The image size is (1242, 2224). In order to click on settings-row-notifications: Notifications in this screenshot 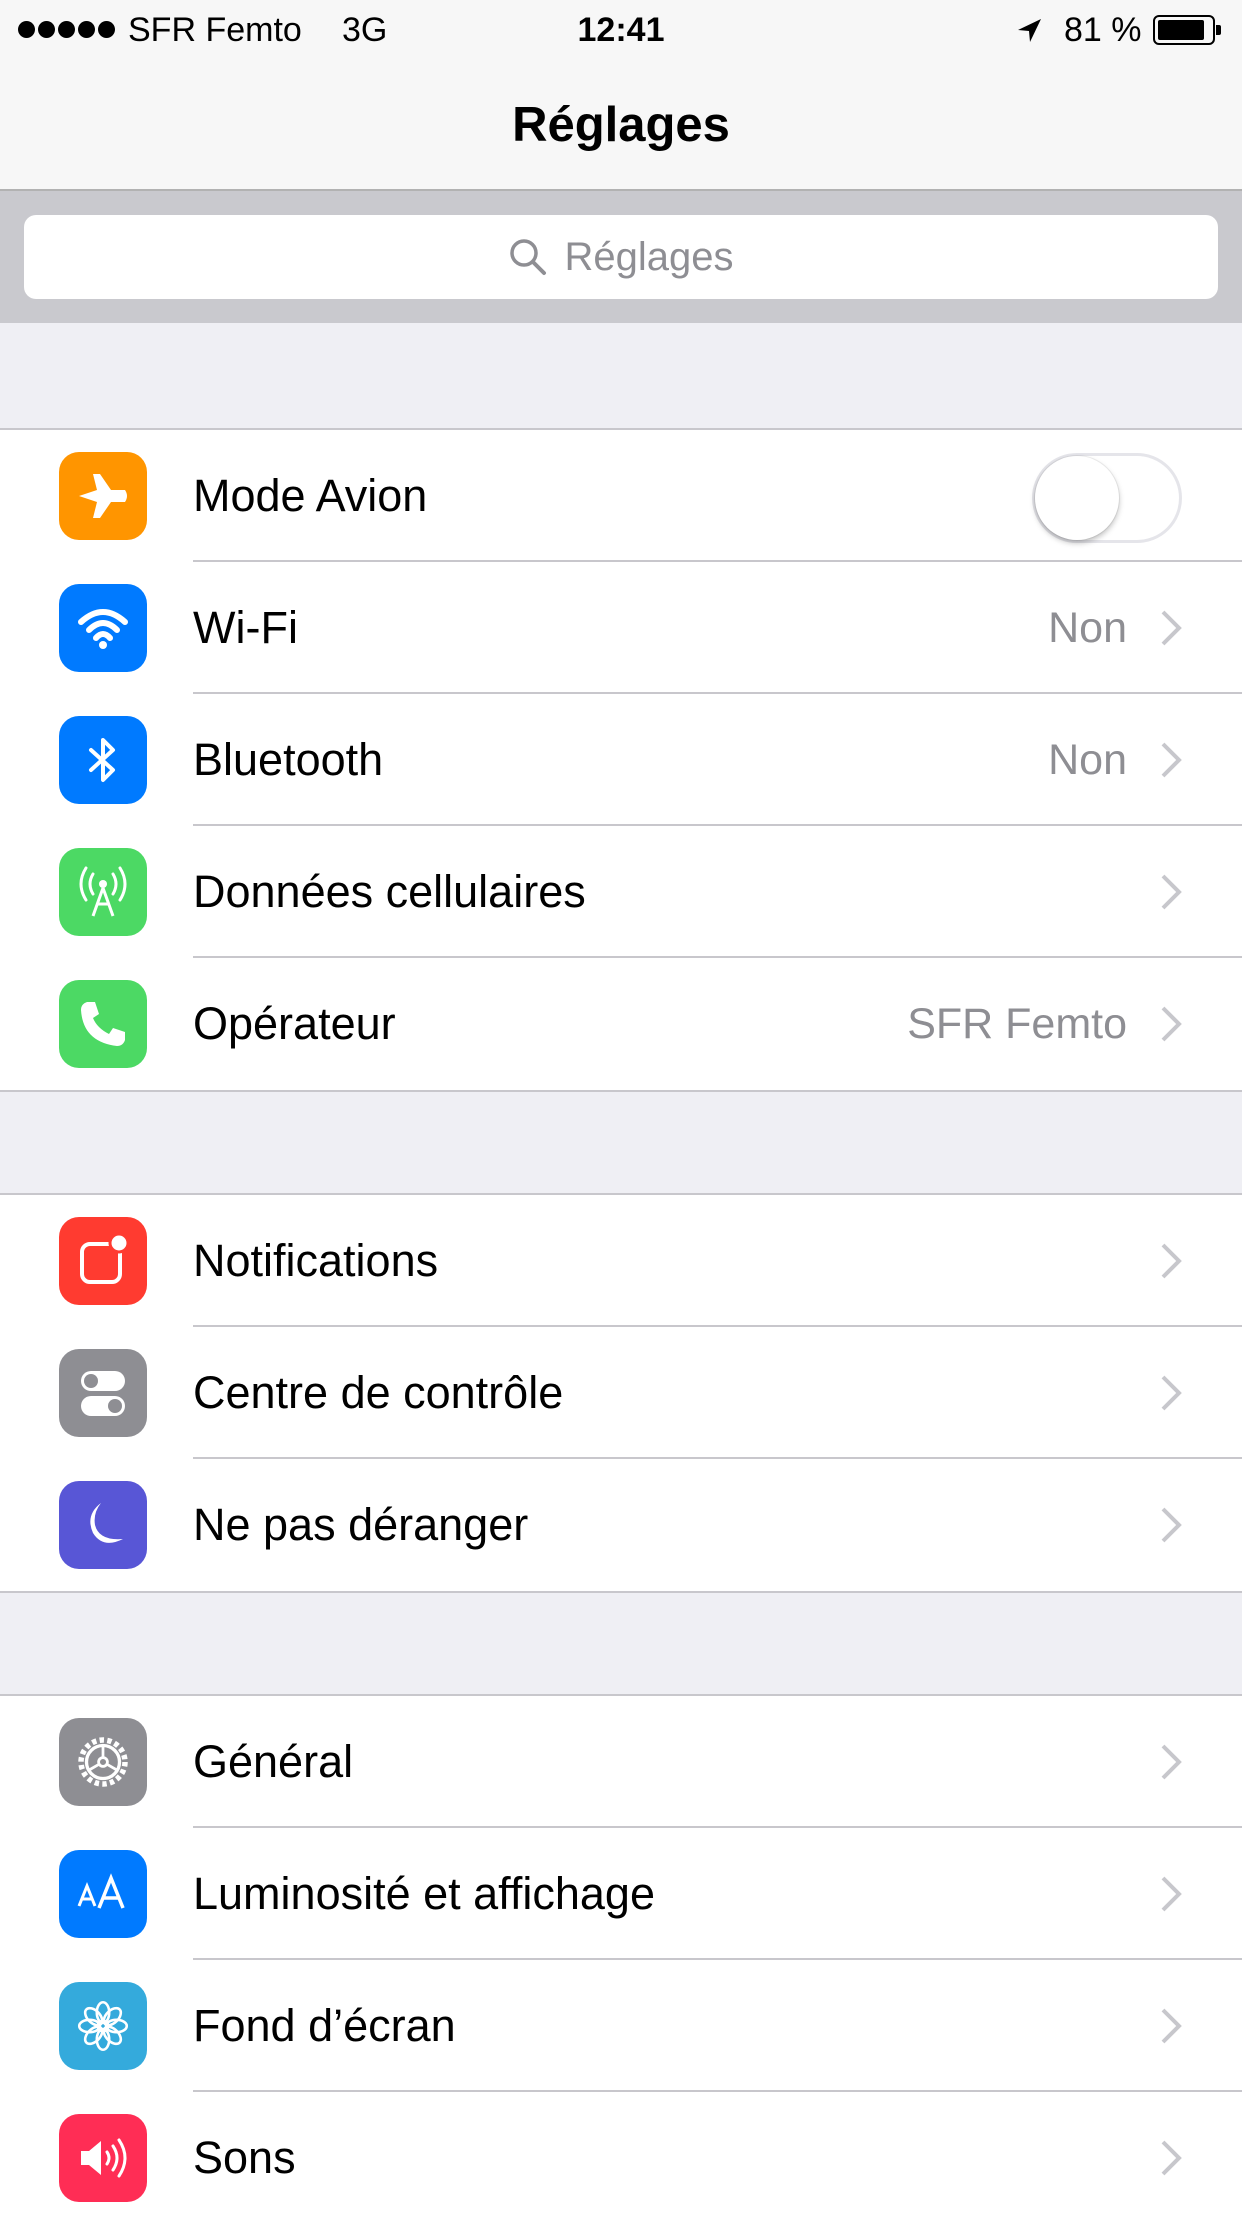, I will do `click(621, 1261)`.